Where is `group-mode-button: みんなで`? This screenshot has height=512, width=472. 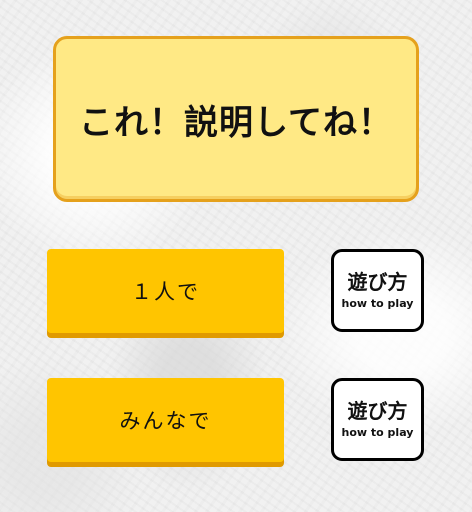 group-mode-button: みんなで is located at coordinates (165, 420).